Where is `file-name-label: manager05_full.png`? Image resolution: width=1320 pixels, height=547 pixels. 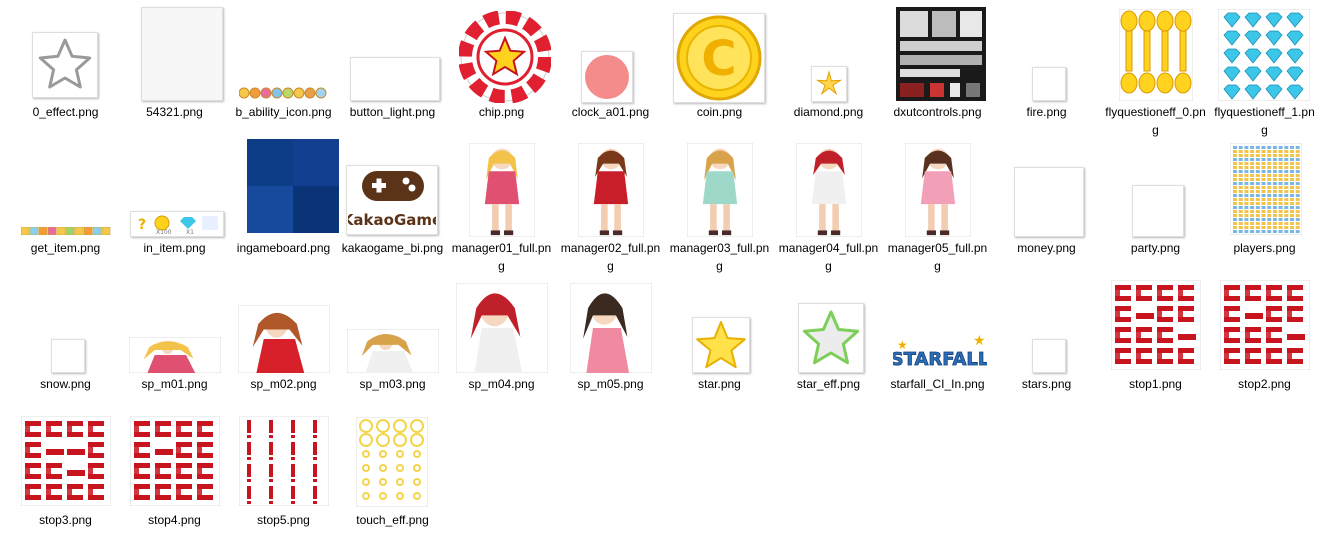
file-name-label: manager05_full.png is located at coordinates (937, 257).